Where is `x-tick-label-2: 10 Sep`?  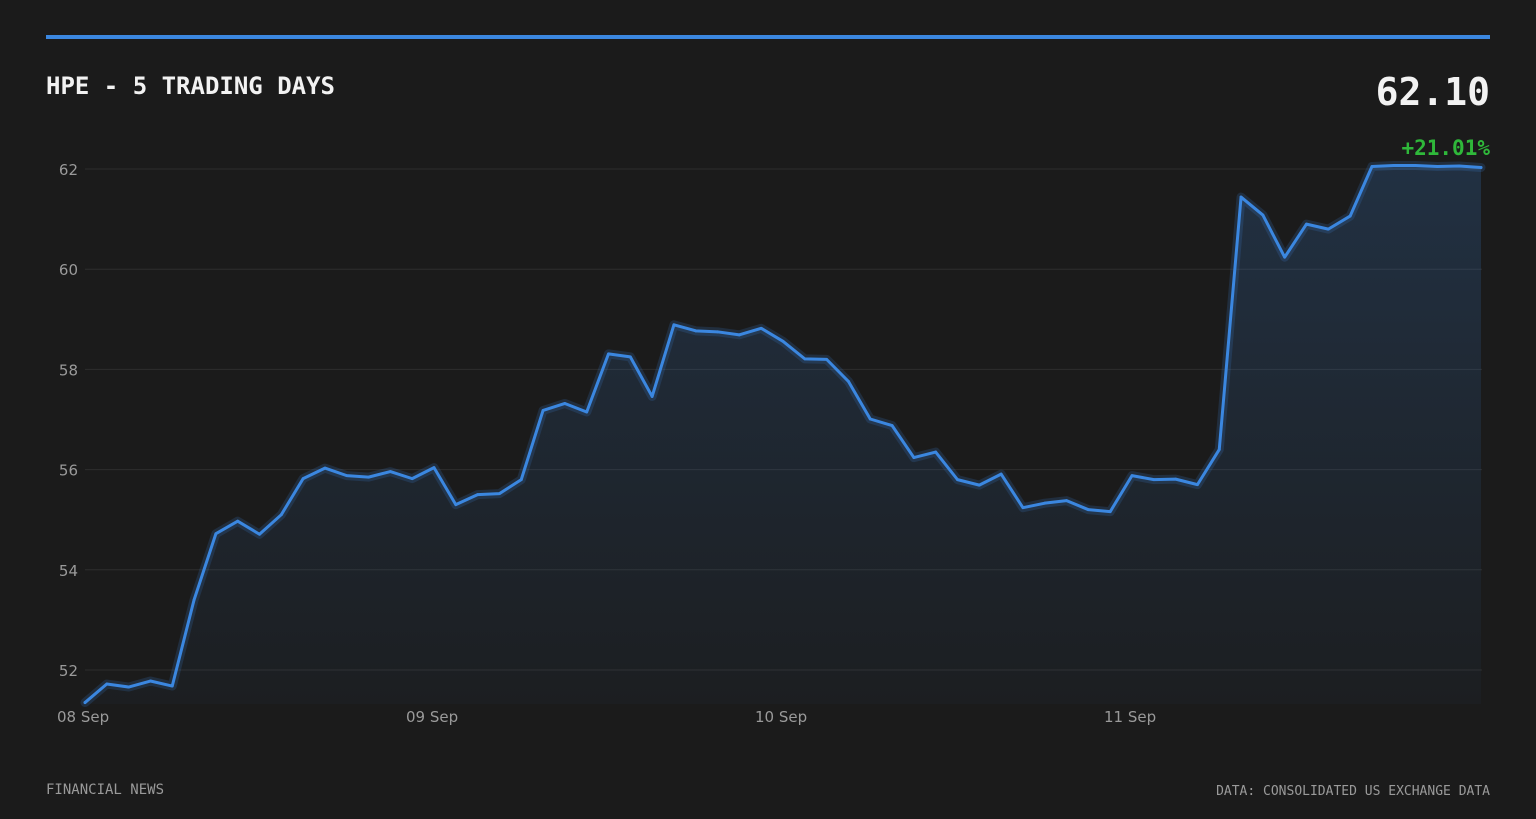 x-tick-label-2: 10 Sep is located at coordinates (781, 717).